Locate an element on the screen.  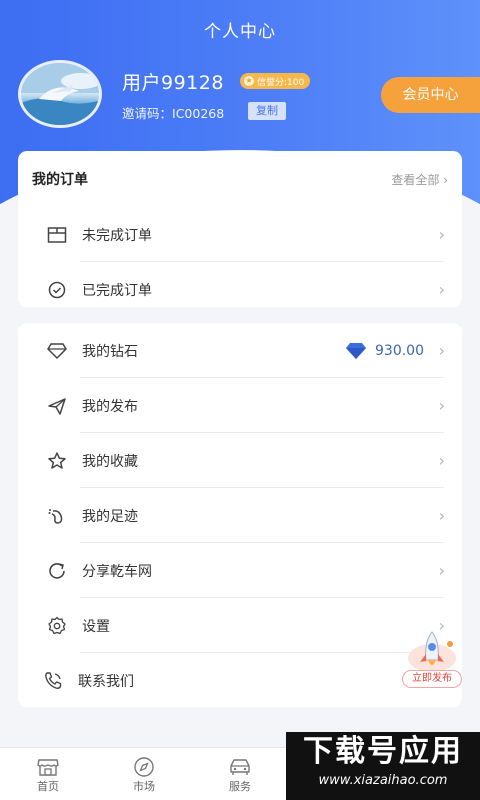
diamond-icon is located at coordinates (57, 351).